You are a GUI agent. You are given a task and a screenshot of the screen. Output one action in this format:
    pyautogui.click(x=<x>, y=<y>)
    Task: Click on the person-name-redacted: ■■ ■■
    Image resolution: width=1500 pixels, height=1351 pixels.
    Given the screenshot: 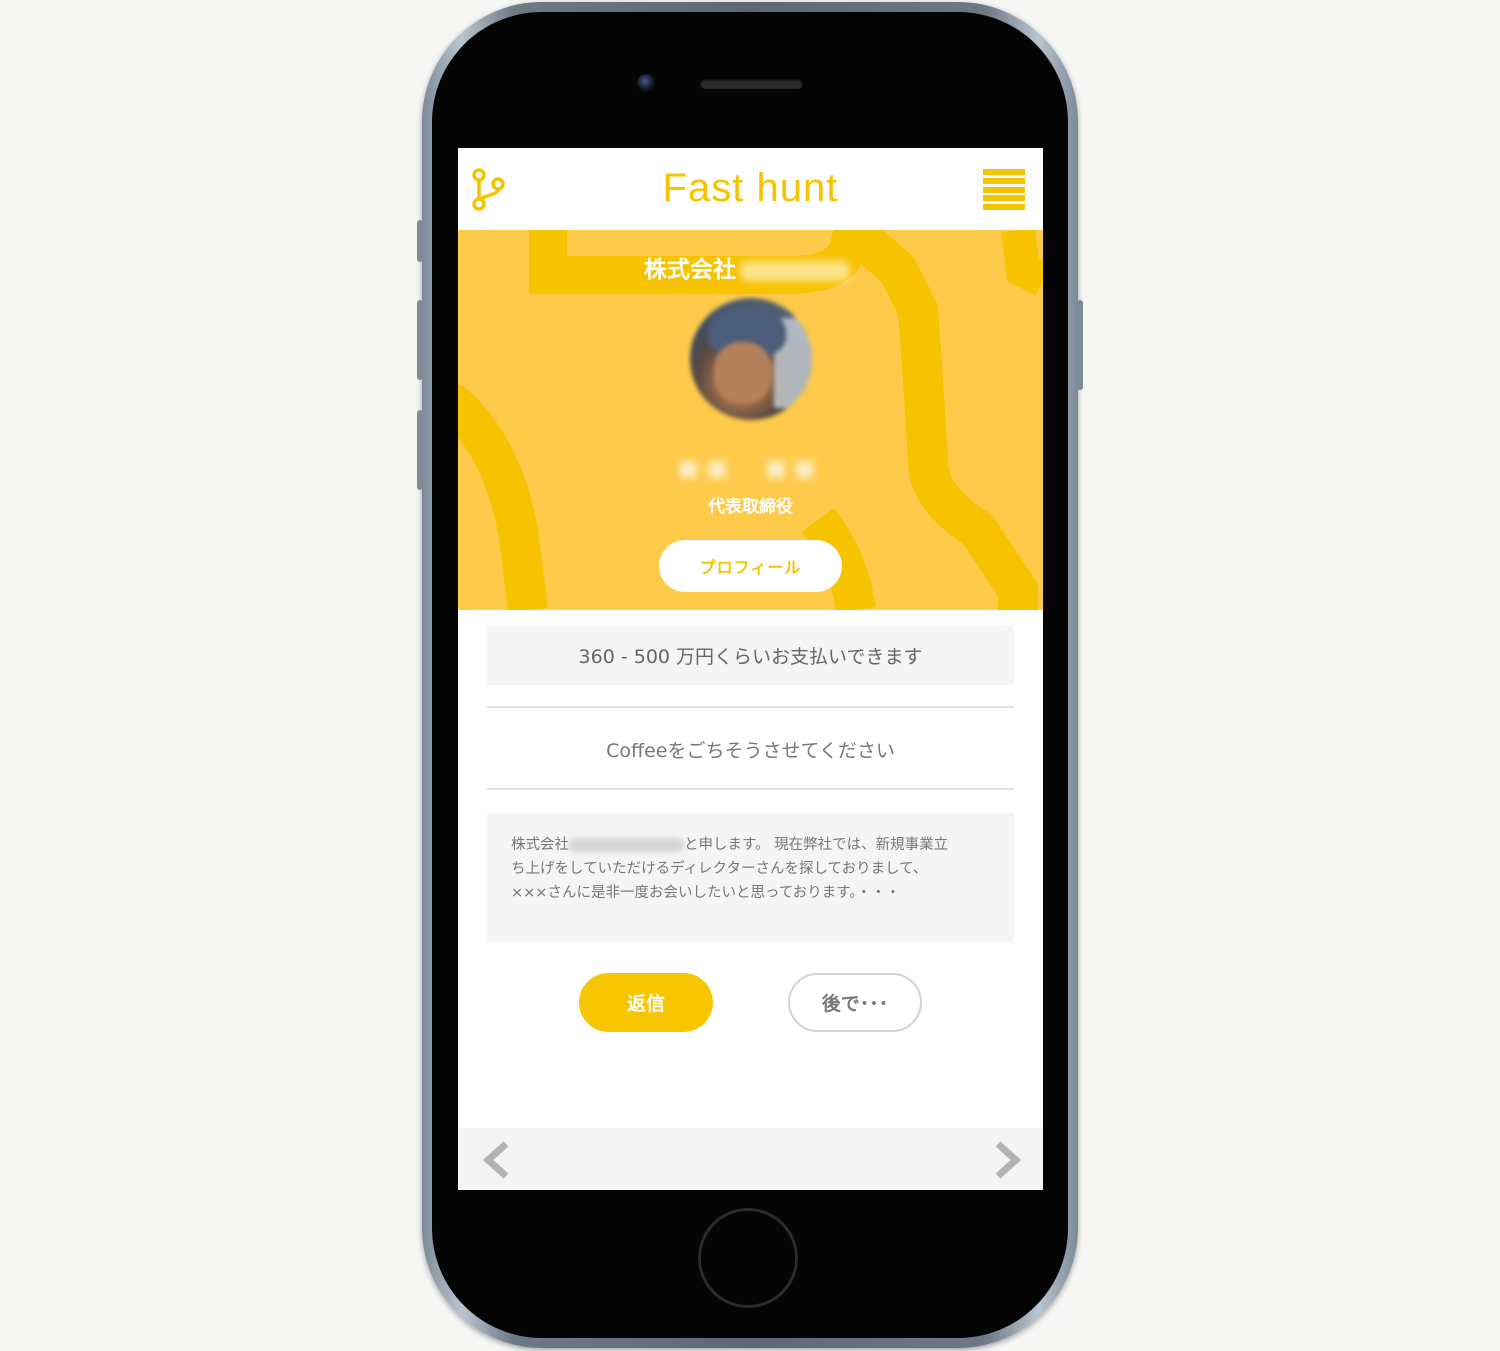 What is the action you would take?
    pyautogui.click(x=750, y=468)
    